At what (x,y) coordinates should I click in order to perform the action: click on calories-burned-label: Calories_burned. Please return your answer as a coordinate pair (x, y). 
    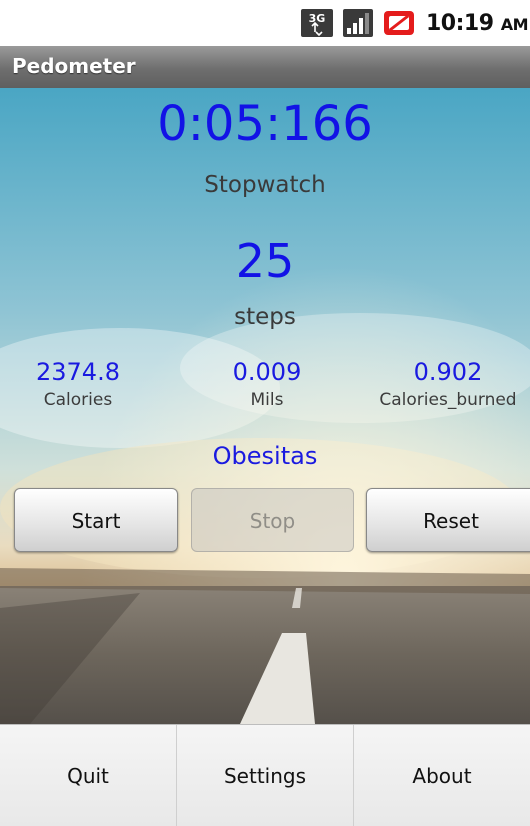
    Looking at the image, I should click on (448, 400).